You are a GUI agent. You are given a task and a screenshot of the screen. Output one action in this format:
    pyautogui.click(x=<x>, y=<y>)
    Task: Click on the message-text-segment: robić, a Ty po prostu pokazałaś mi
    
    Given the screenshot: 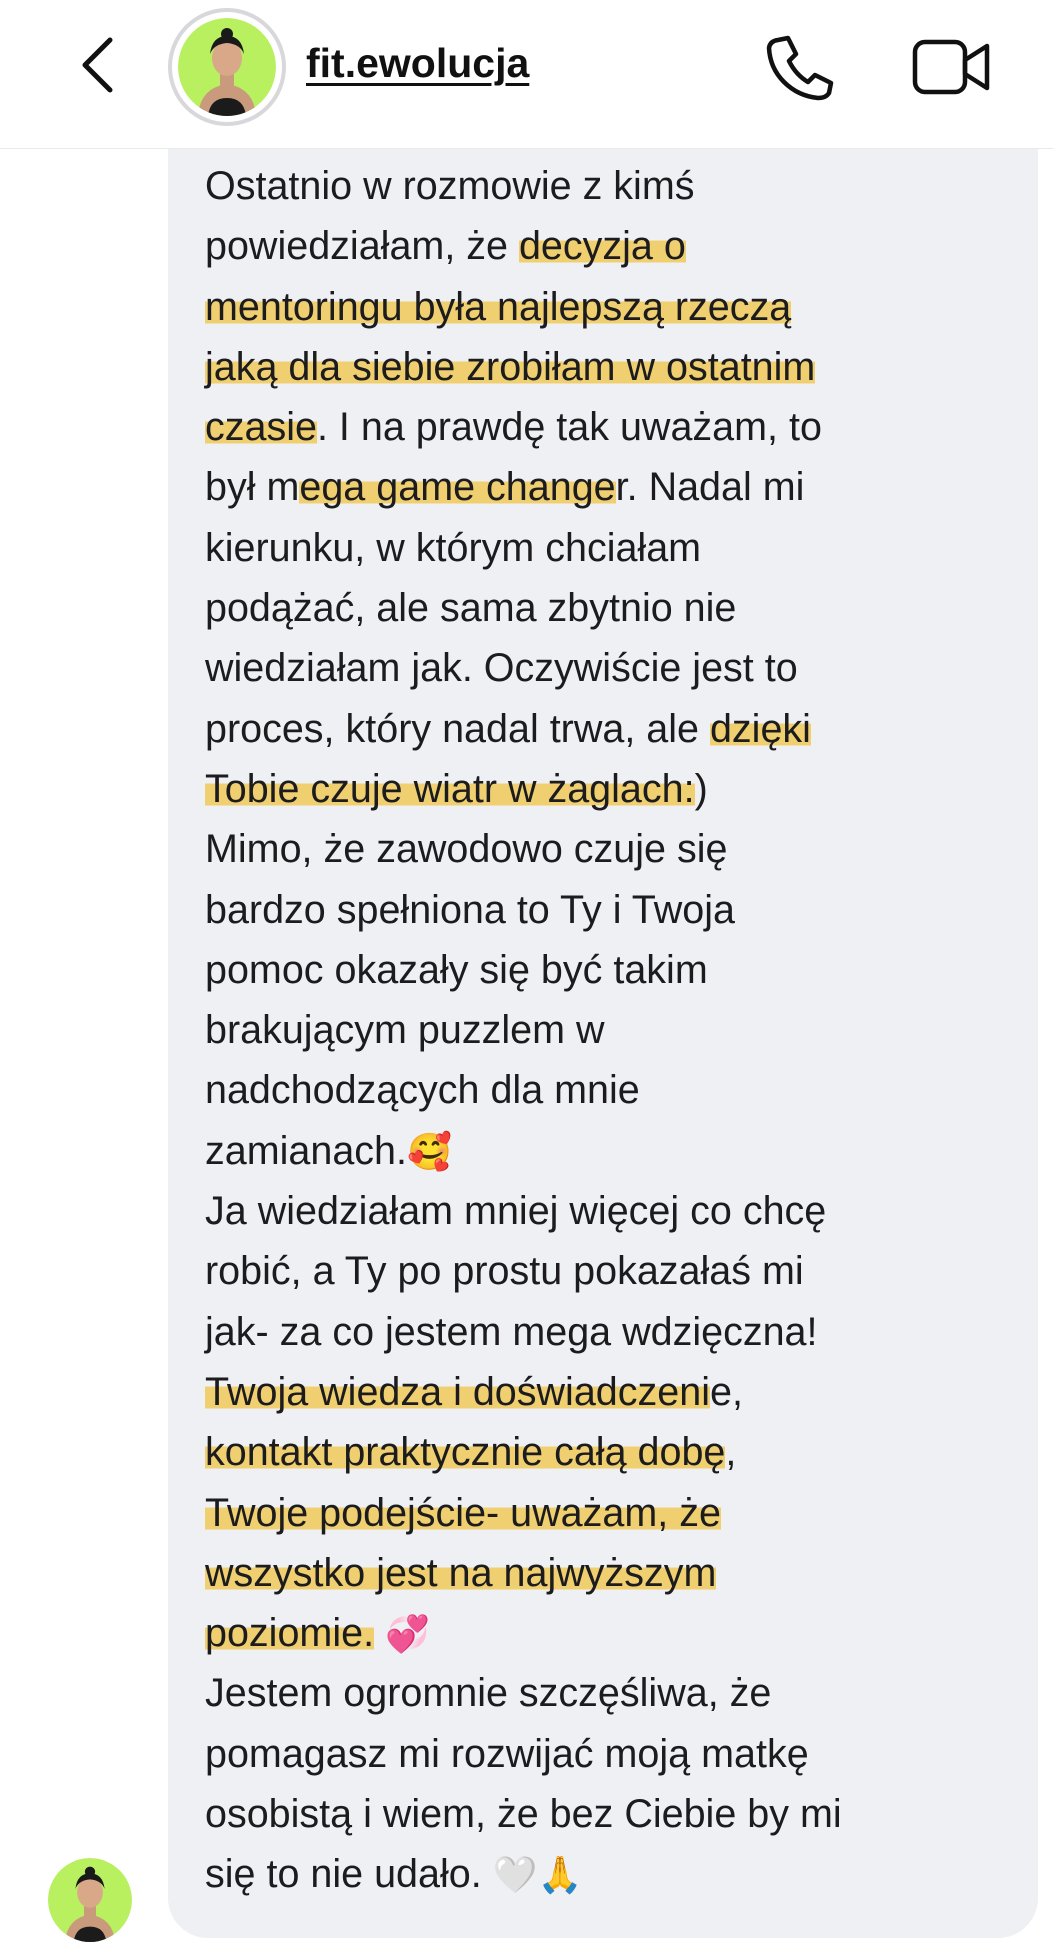 What is the action you would take?
    pyautogui.click(x=504, y=1271)
    